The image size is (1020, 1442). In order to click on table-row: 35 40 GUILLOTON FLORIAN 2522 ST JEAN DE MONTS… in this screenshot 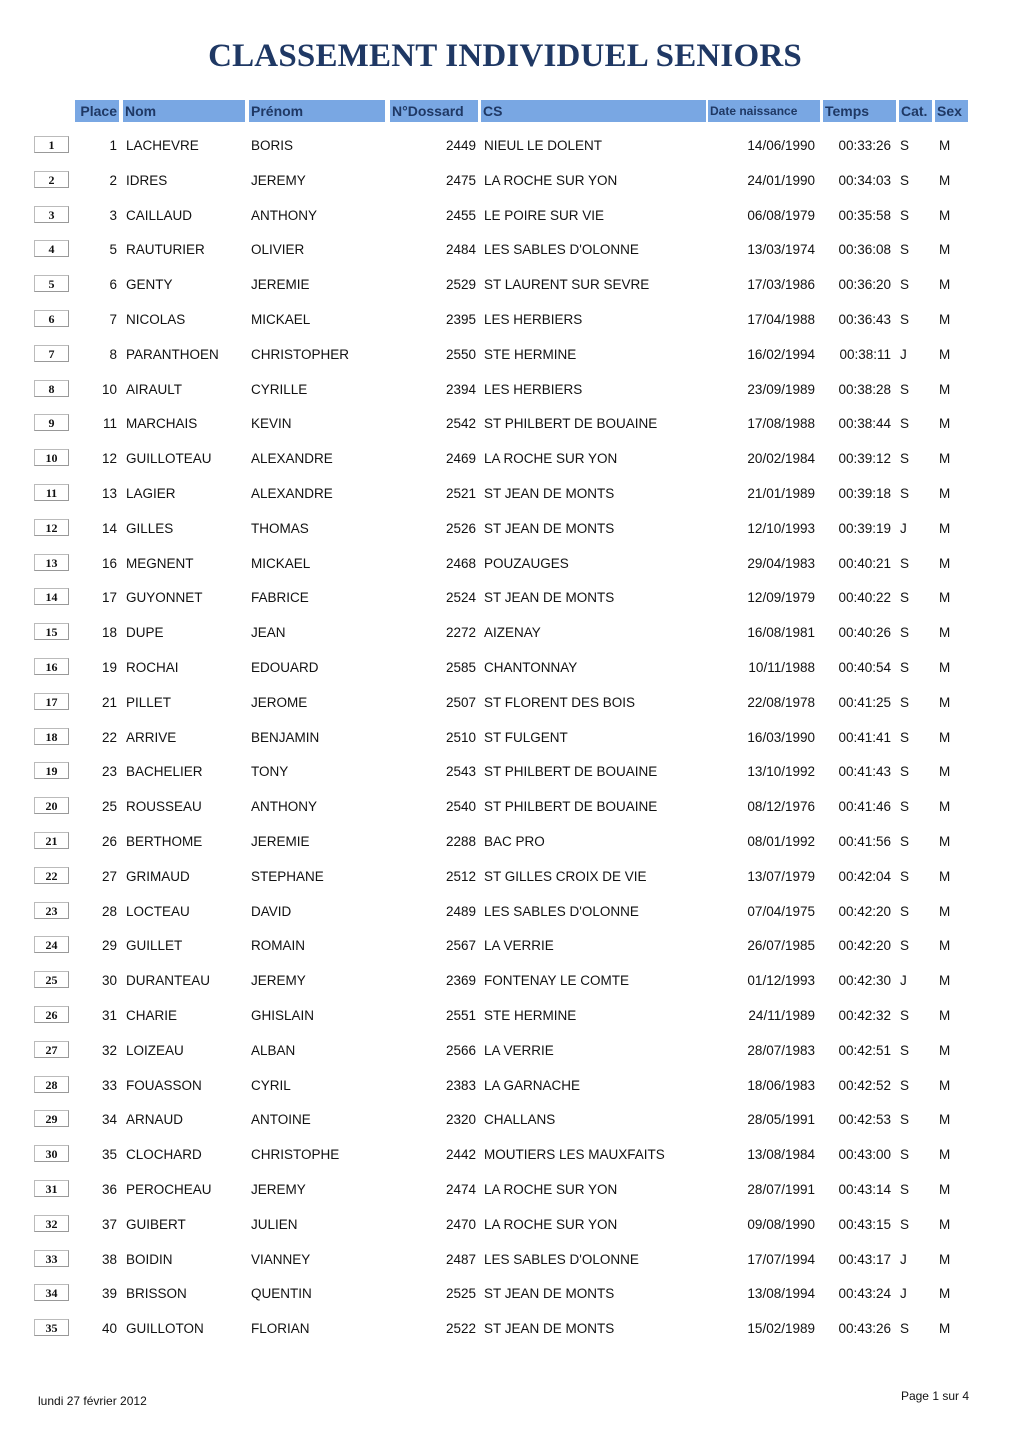, I will do `click(510, 1329)`.